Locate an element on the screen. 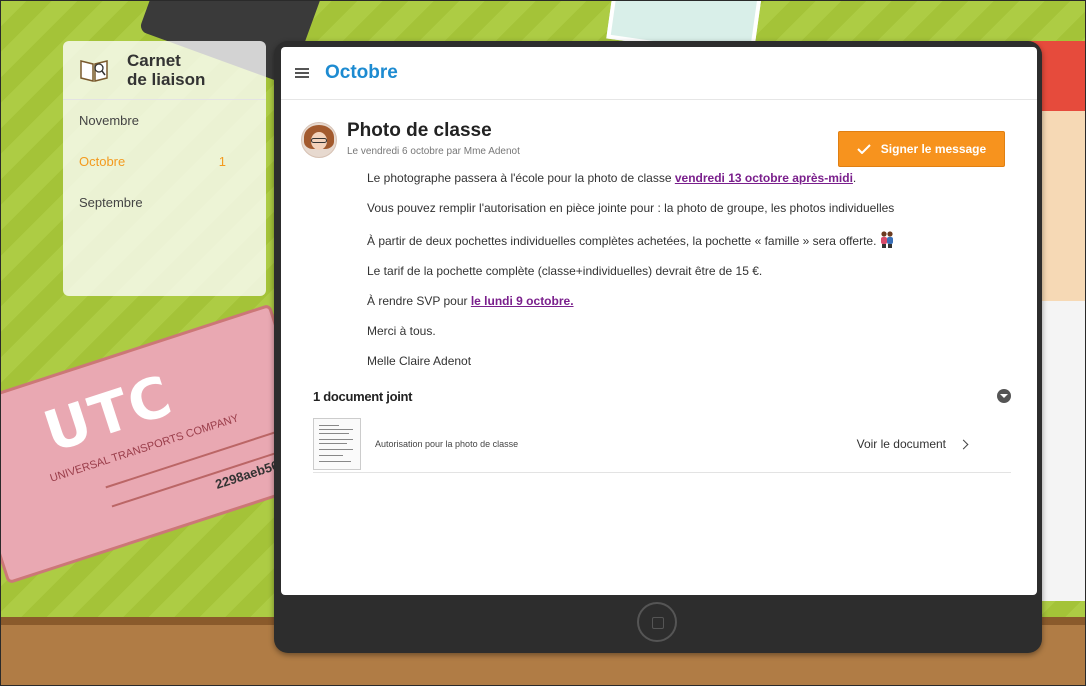 The height and width of the screenshot is (686, 1086). view-document-link: Voir le document is located at coordinates (912, 444).